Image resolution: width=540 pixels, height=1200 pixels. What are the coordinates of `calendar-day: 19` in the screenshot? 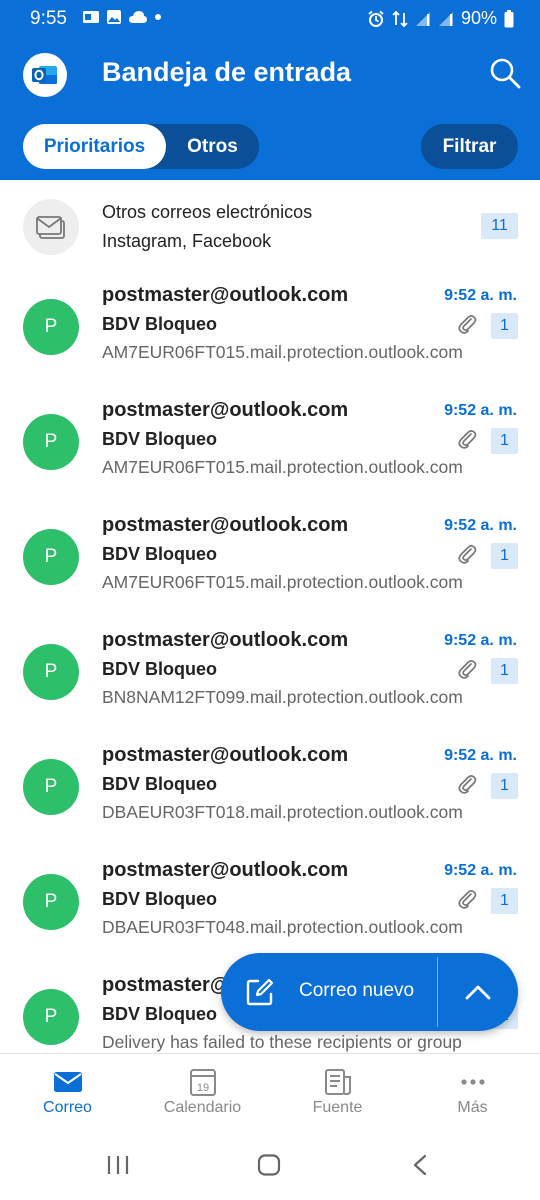 It's located at (202, 1088).